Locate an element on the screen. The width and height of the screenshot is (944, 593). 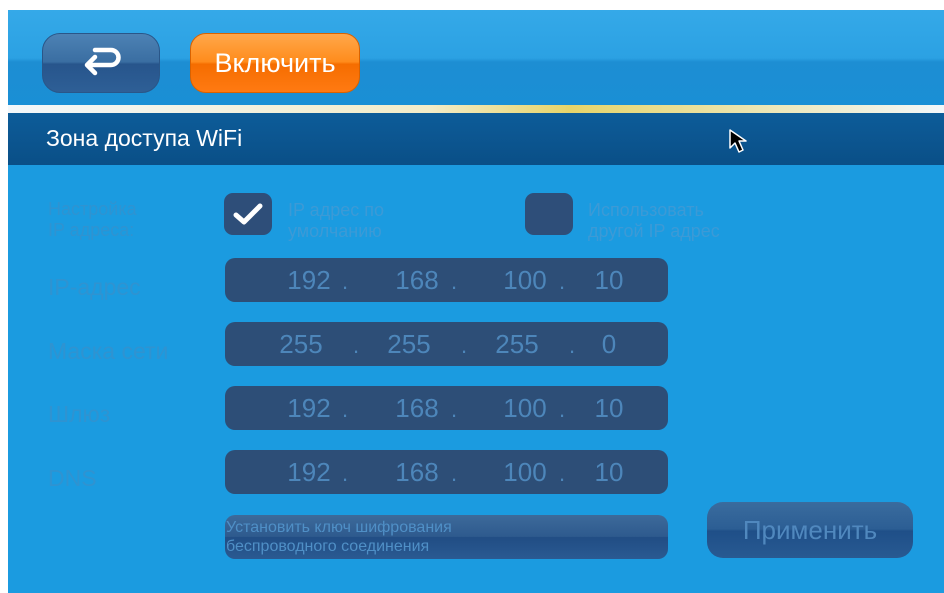
mask-octet-3: 255 is located at coordinates (517, 344).